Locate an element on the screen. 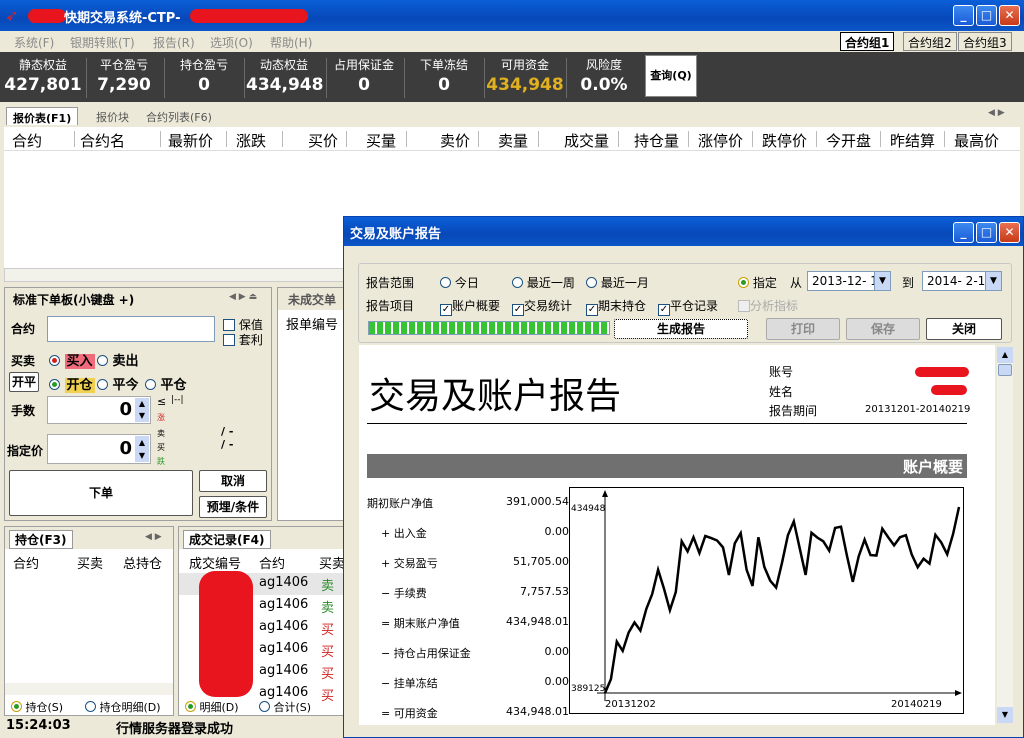 This screenshot has height=738, width=1024. col-header: 买价 is located at coordinates (323, 140).